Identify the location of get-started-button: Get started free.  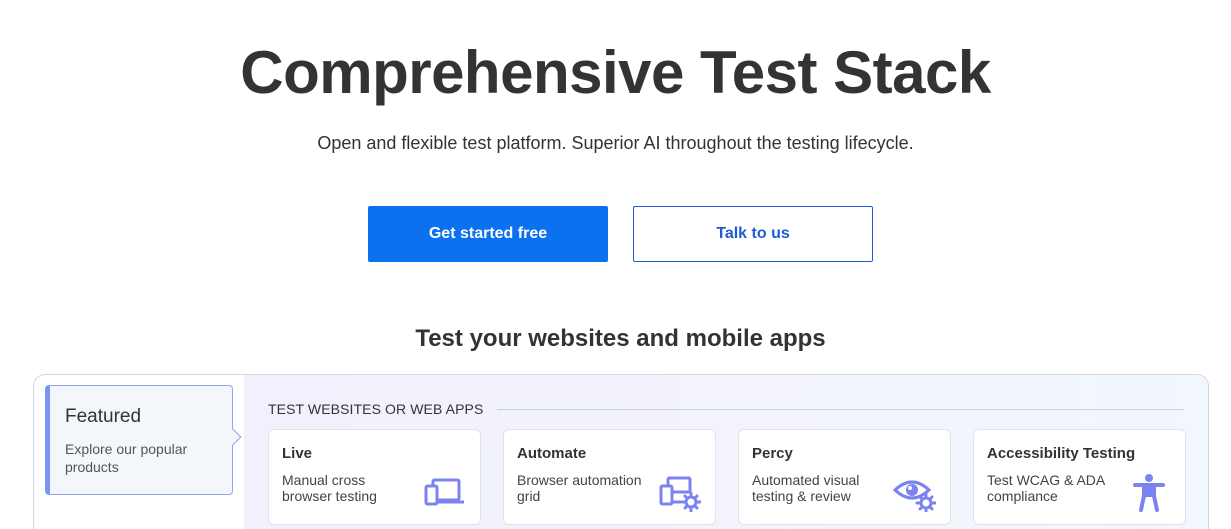
(488, 234).